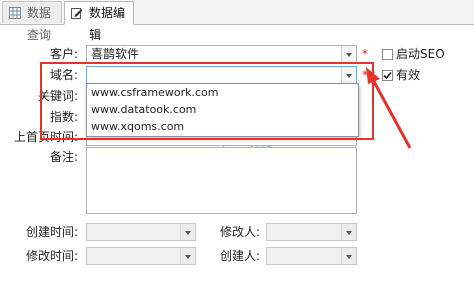 The height and width of the screenshot is (291, 474). Describe the element at coordinates (239, 256) in the screenshot. I see `creator-label: 创建人:` at that location.